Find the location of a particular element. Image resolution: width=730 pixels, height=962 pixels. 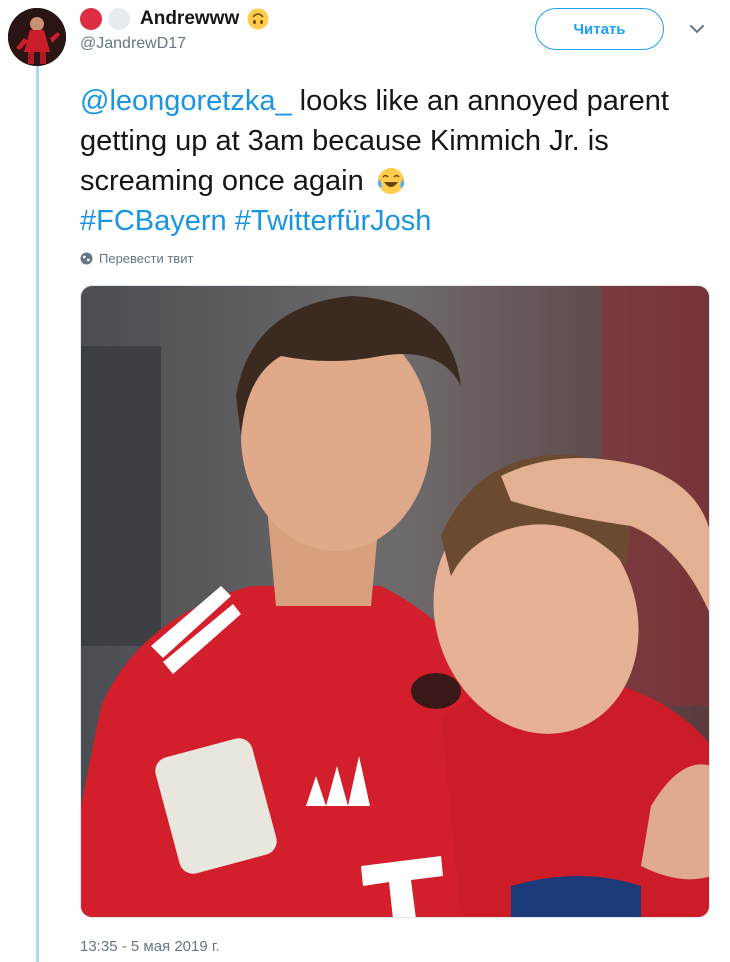

avatar-photo is located at coordinates (37, 37).